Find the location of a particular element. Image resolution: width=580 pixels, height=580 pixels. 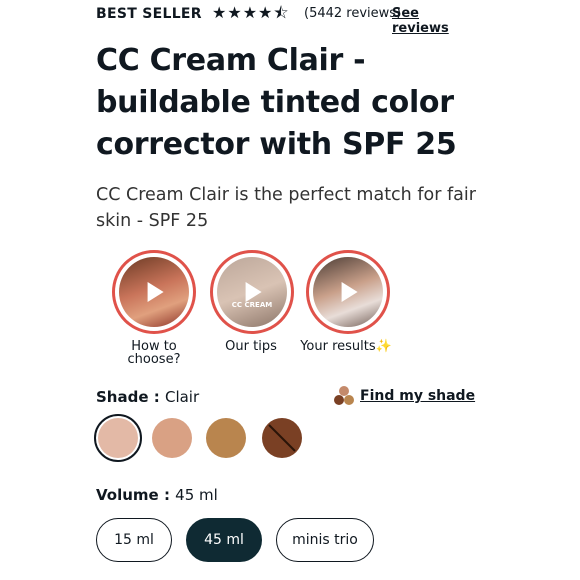

shade-value: Clair is located at coordinates (182, 397).